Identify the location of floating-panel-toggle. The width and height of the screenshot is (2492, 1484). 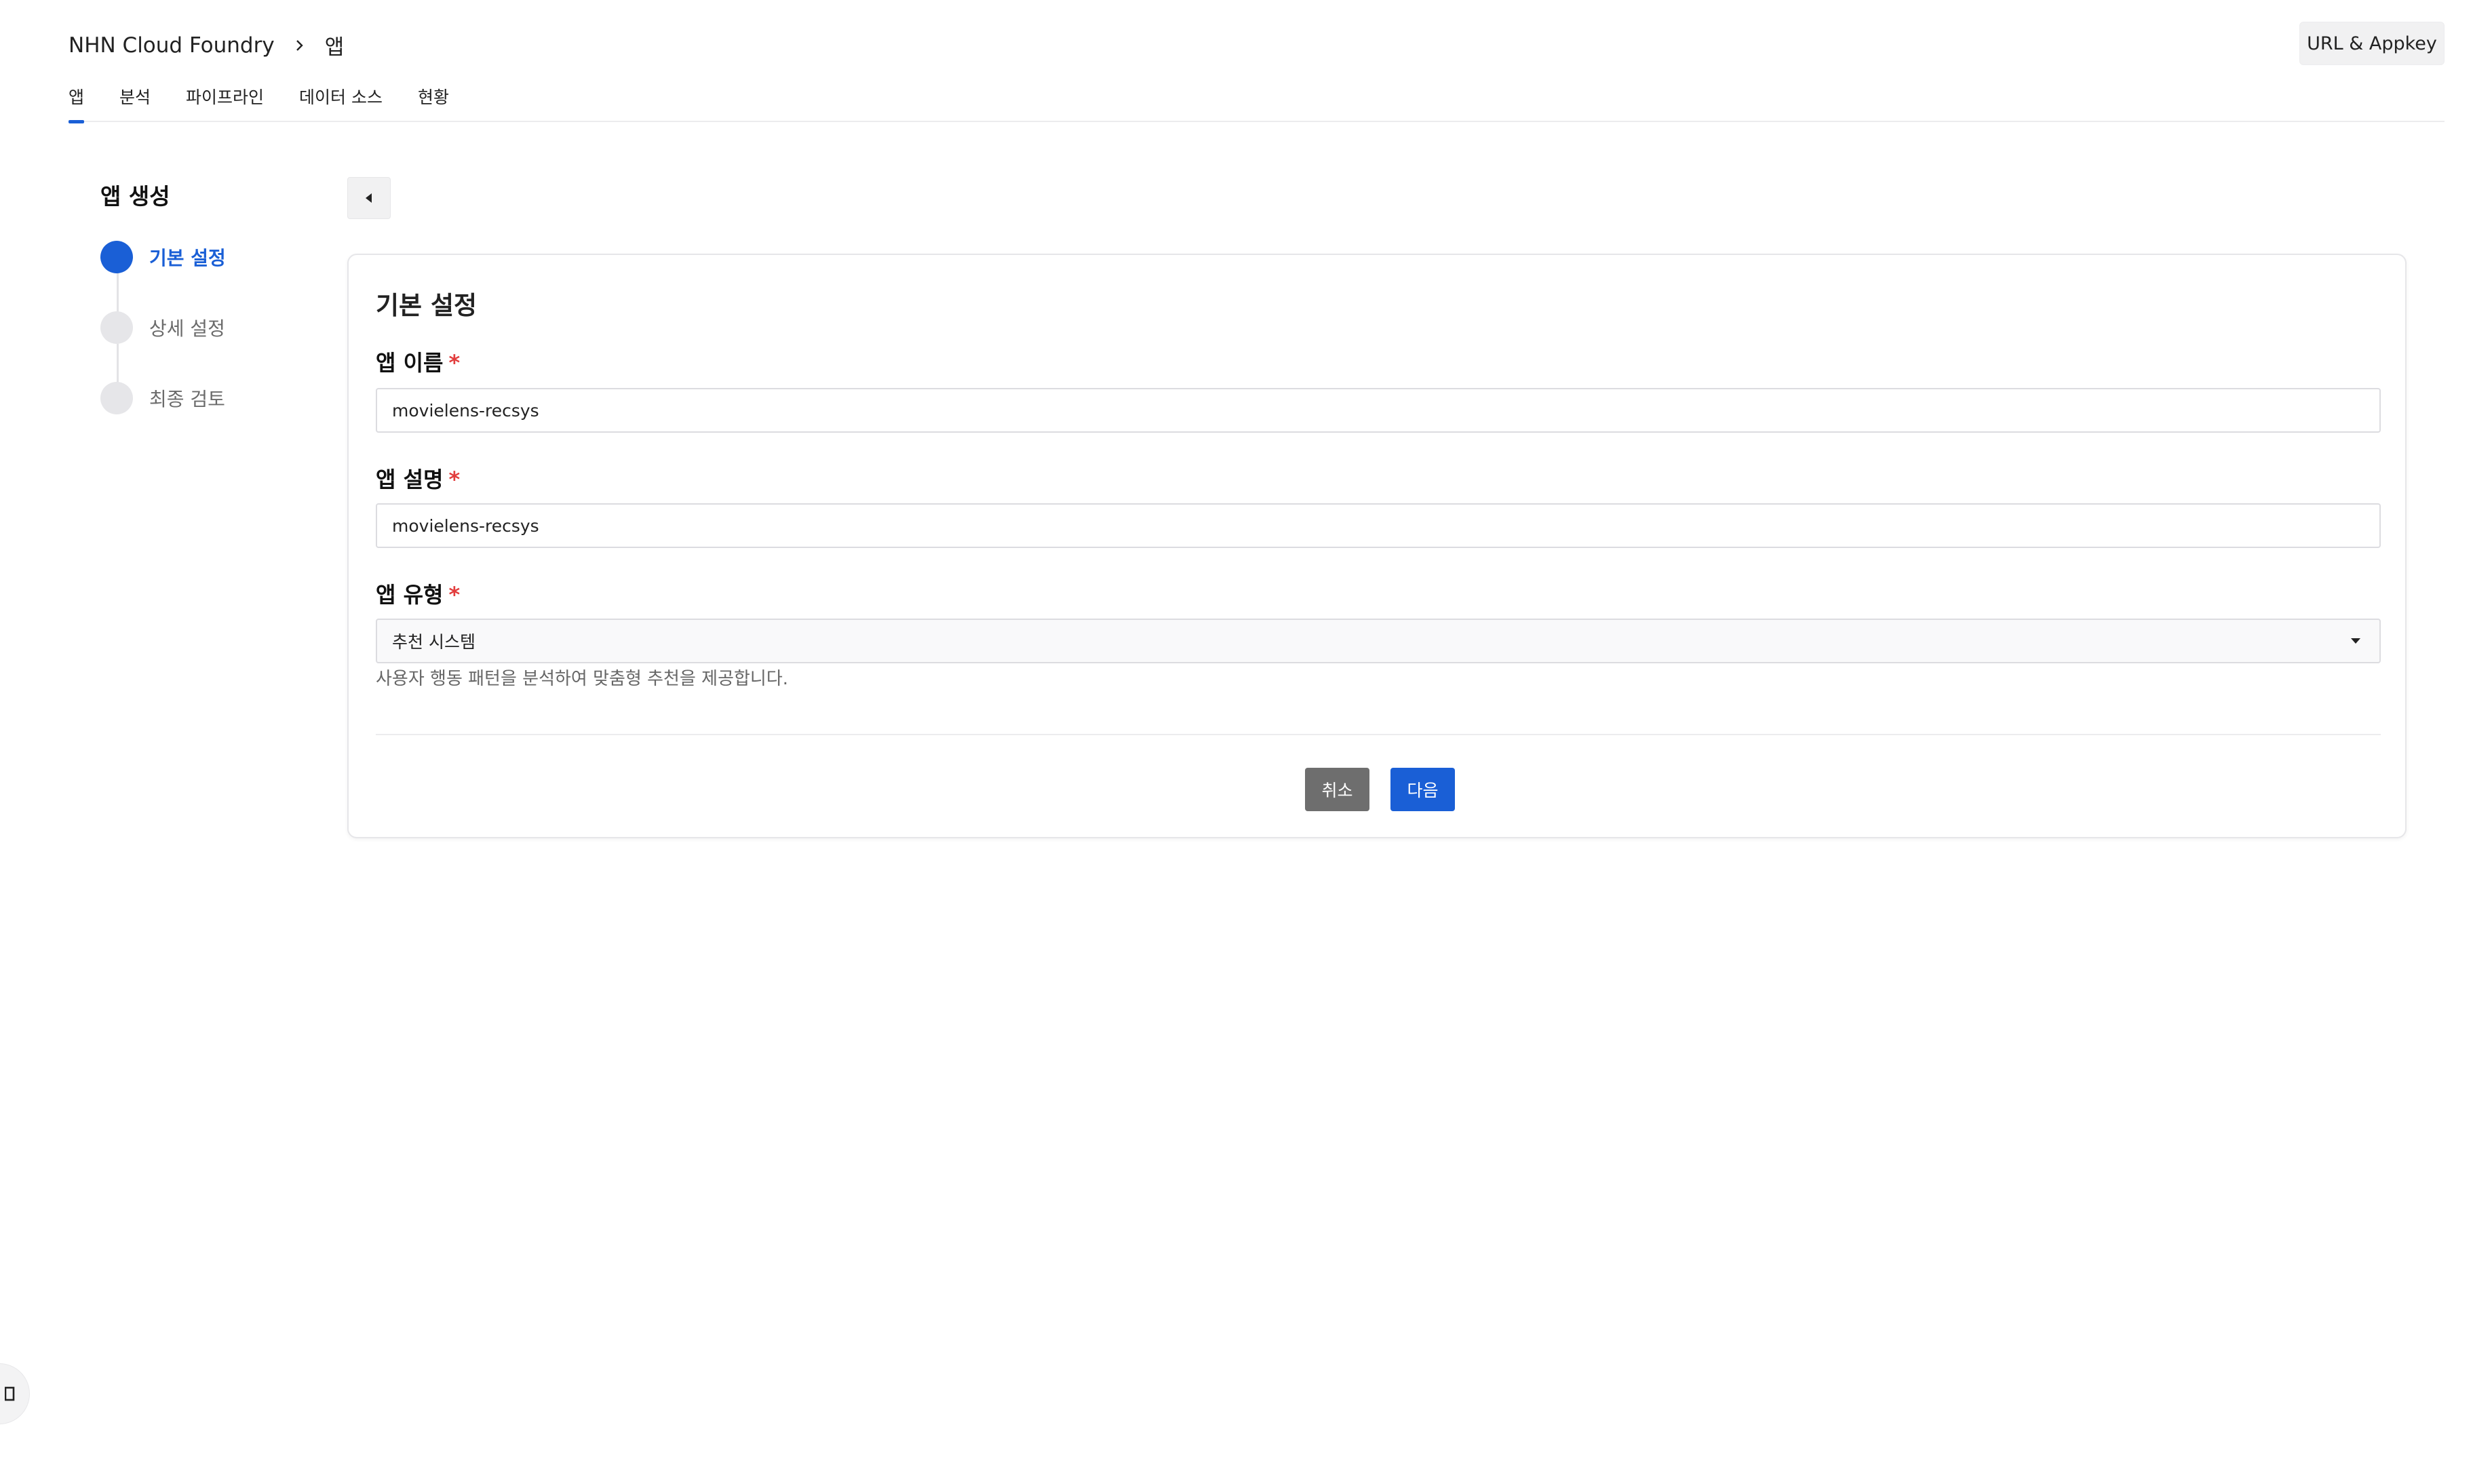
(15, 1394).